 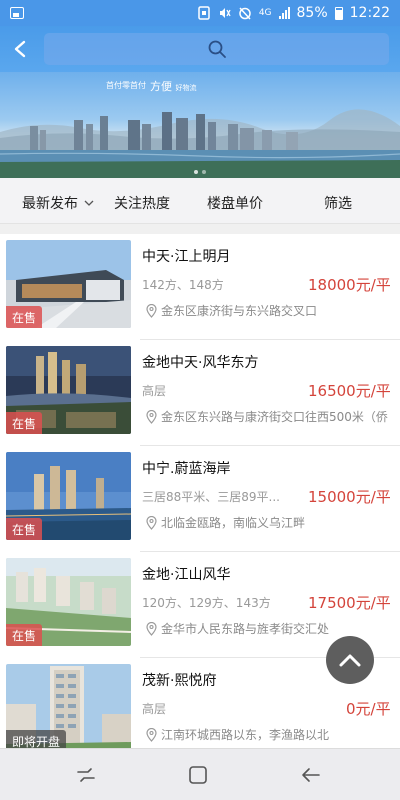 I want to click on system-back-icon, so click(x=311, y=775).